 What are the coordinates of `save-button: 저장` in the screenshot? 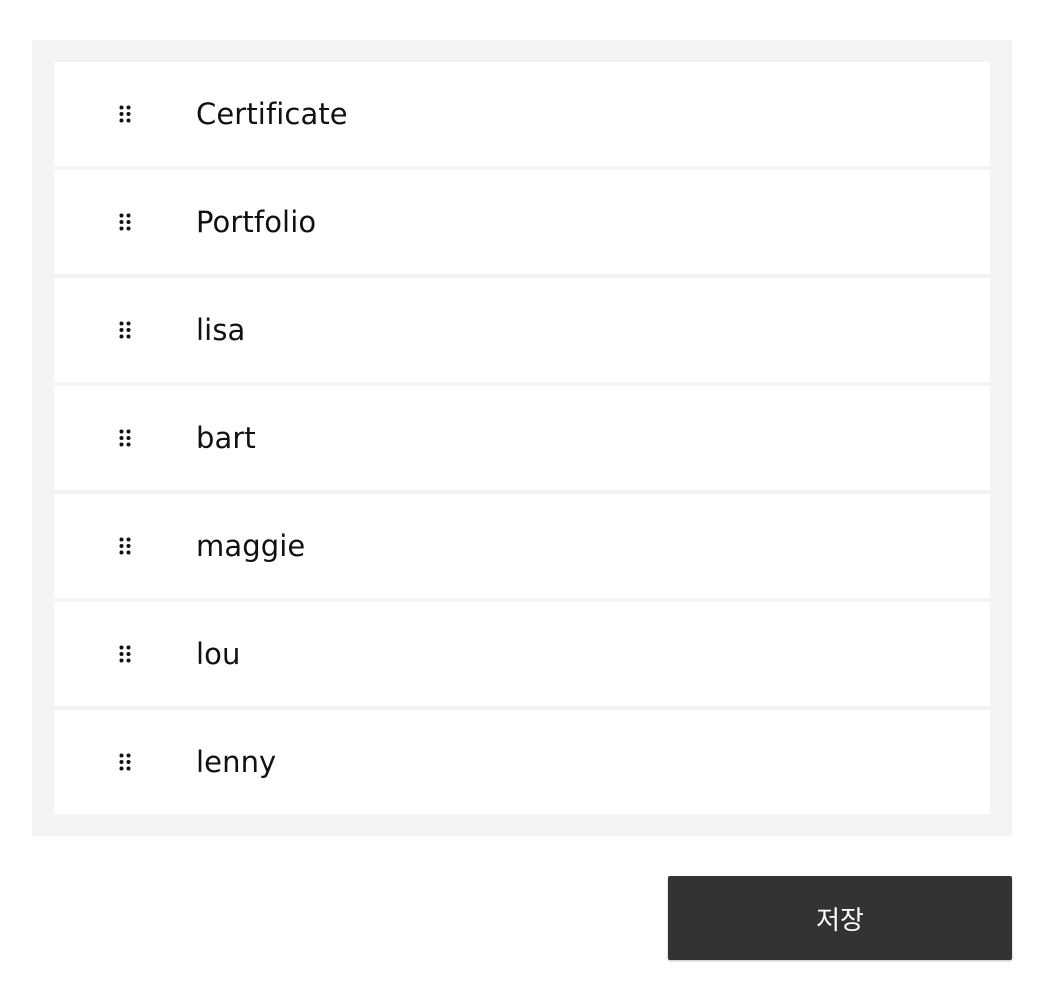 It's located at (840, 918).